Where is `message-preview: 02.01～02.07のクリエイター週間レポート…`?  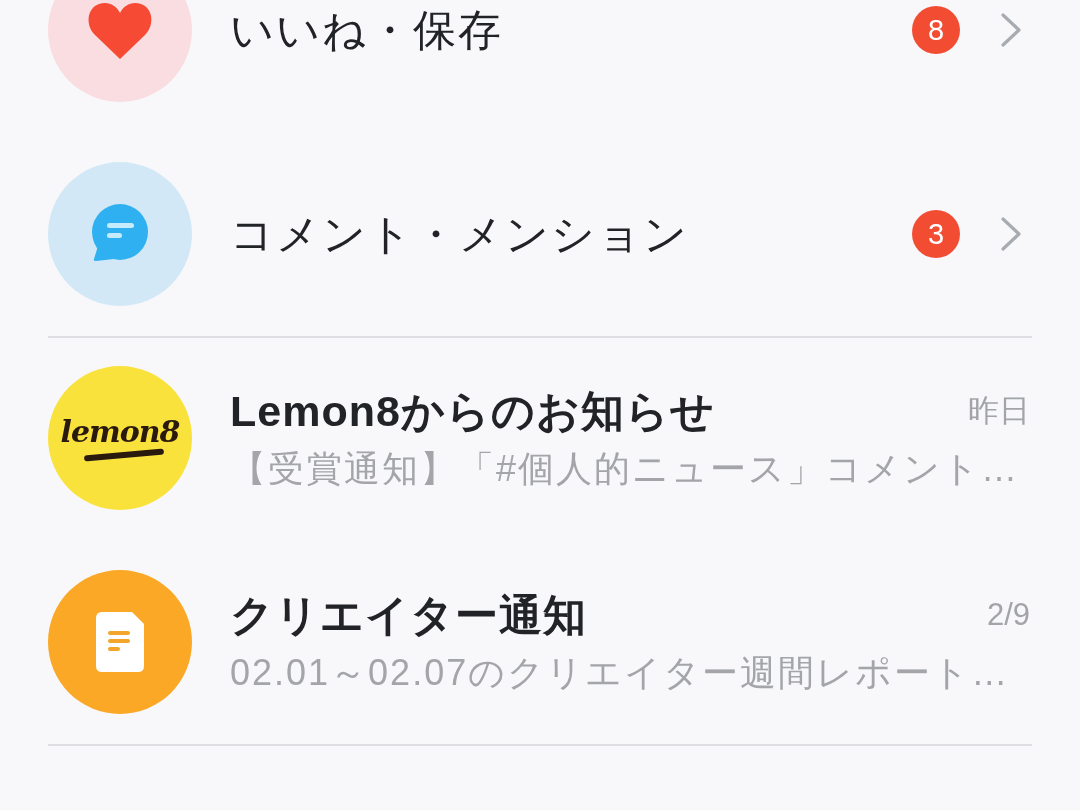 message-preview: 02.01～02.07のクリエイター週間レポート… is located at coordinates (620, 673).